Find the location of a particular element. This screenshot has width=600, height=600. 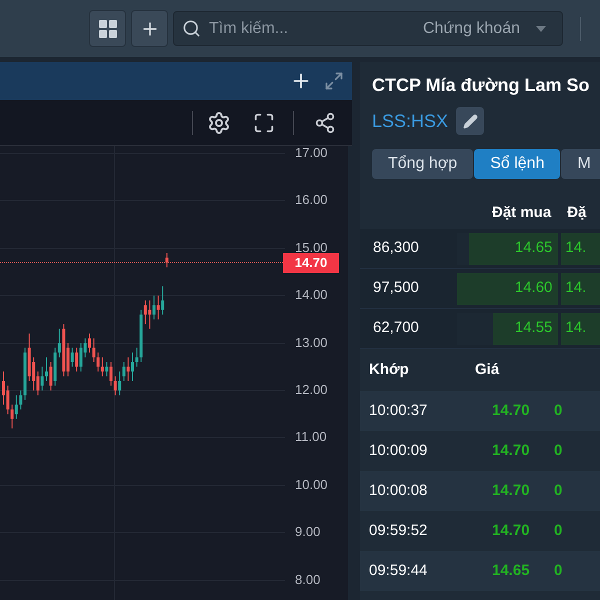

layout-grid-button is located at coordinates (107, 28).